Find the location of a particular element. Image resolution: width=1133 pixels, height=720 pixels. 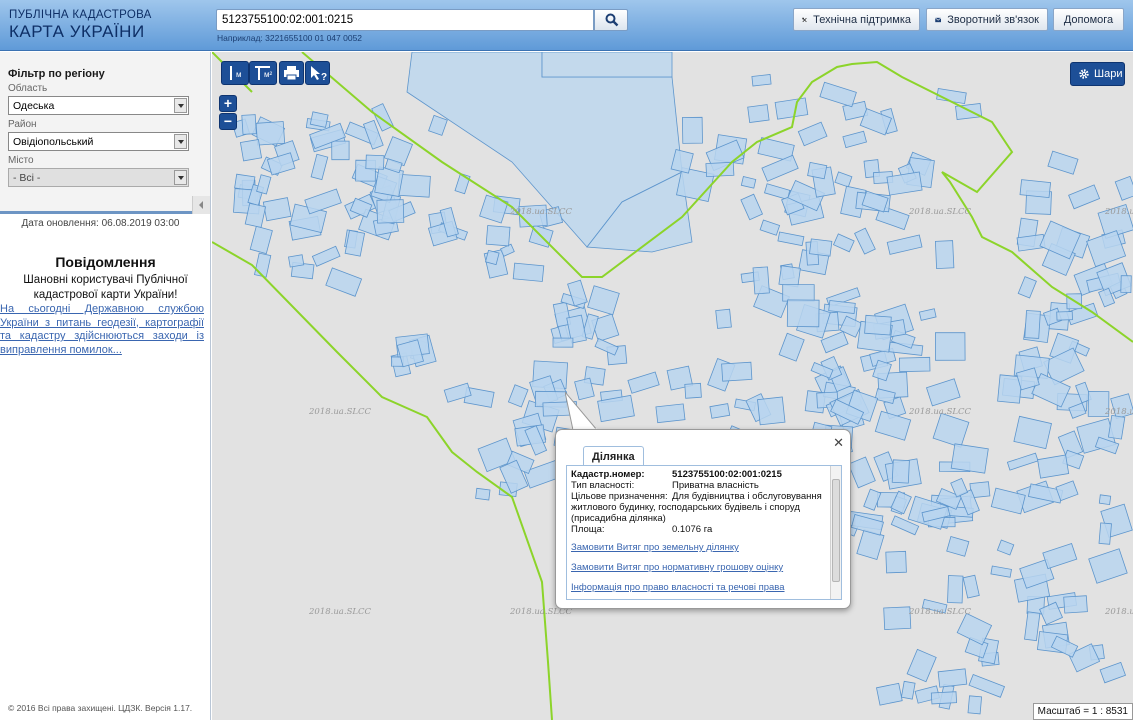

identify-button: ? is located at coordinates (317, 73).